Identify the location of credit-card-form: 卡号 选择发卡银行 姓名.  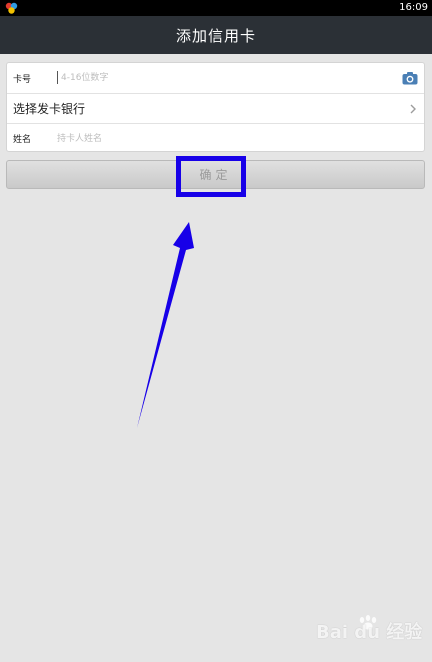
(215, 107).